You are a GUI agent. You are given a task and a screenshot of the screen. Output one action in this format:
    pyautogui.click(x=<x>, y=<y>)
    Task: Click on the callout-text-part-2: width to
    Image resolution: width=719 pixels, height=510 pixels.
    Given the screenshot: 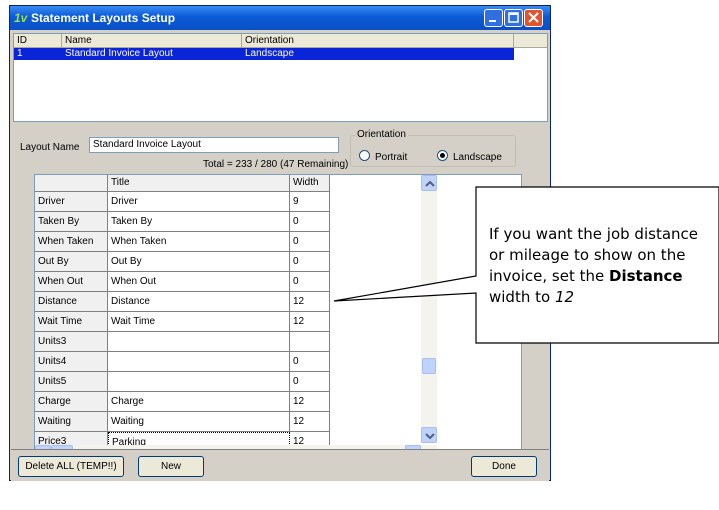 What is the action you would take?
    pyautogui.click(x=522, y=297)
    